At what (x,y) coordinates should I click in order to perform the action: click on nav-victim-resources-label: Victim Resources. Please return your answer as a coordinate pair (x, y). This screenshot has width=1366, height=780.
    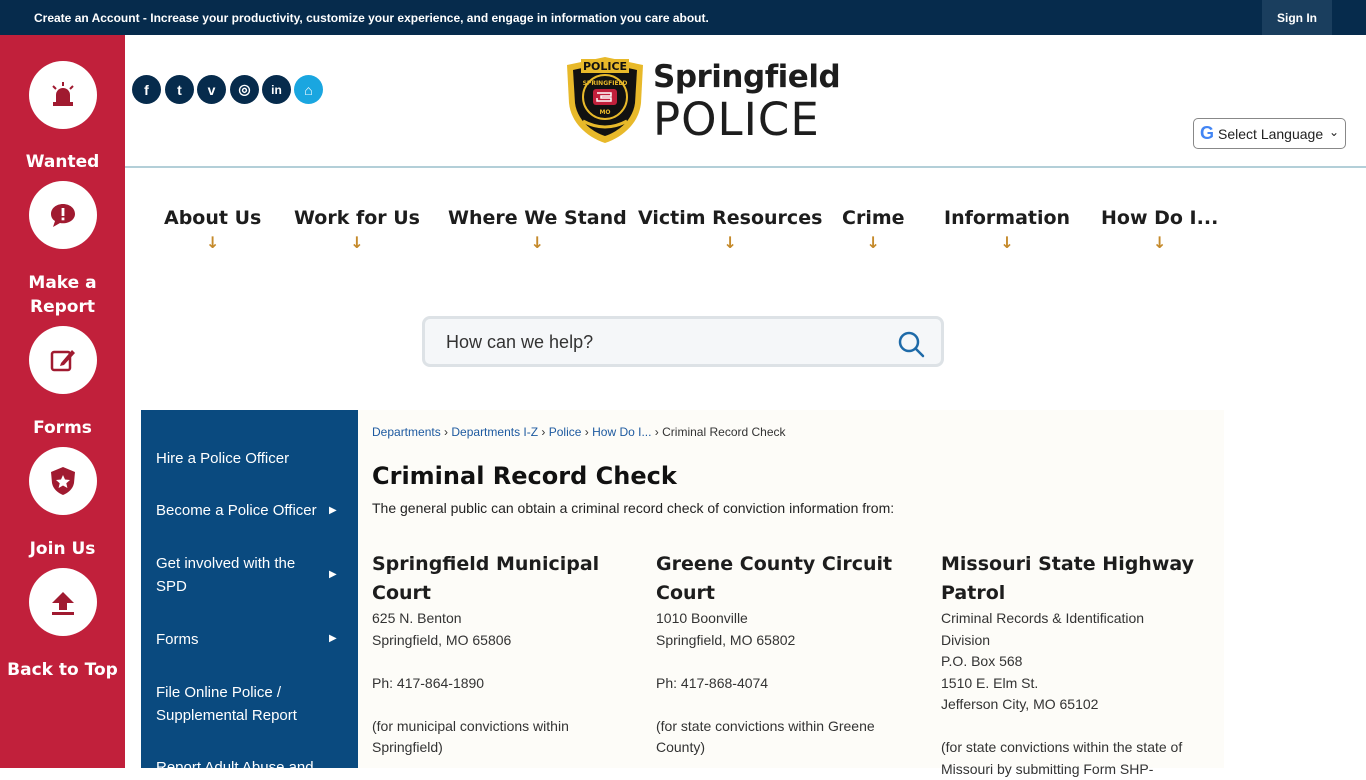
    Looking at the image, I should click on (730, 218).